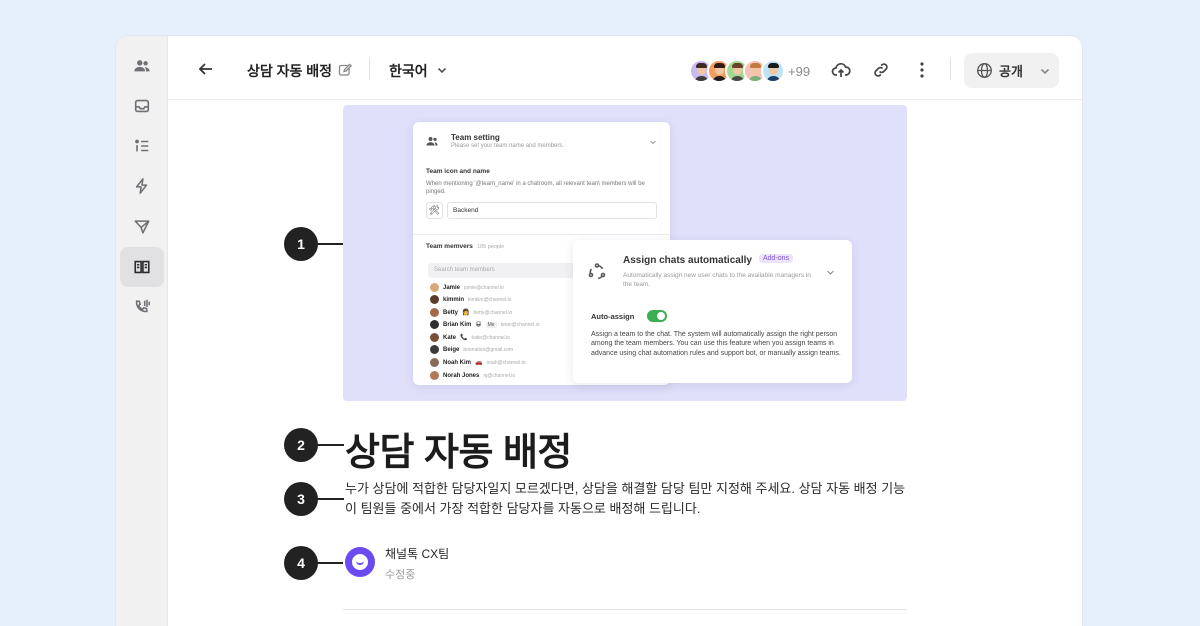 The height and width of the screenshot is (626, 1200). What do you see at coordinates (142, 146) in the screenshot?
I see `sidebar-item-list` at bounding box center [142, 146].